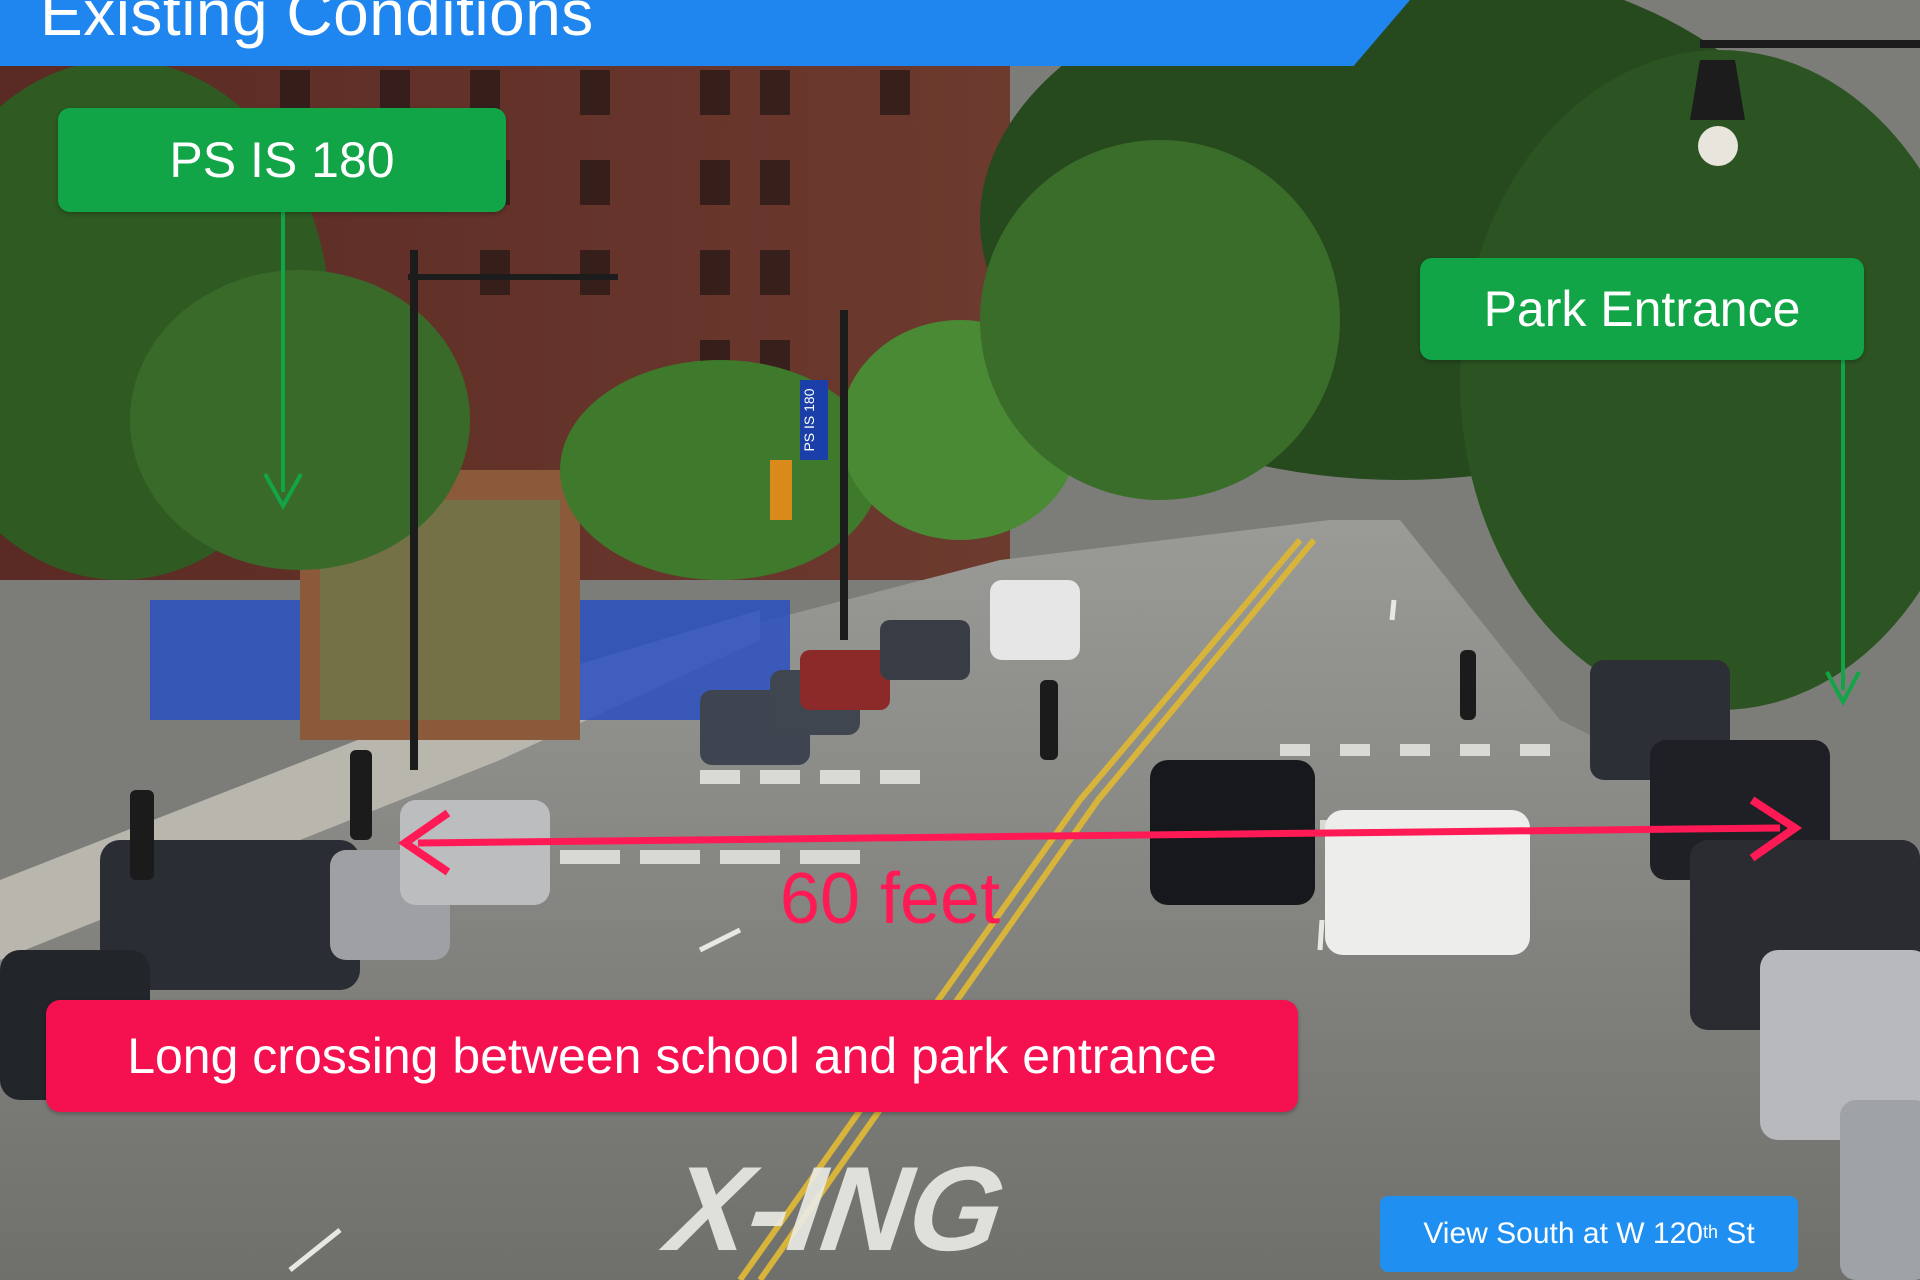 This screenshot has width=1920, height=1280. I want to click on caption-suffix: th, so click(1710, 1231).